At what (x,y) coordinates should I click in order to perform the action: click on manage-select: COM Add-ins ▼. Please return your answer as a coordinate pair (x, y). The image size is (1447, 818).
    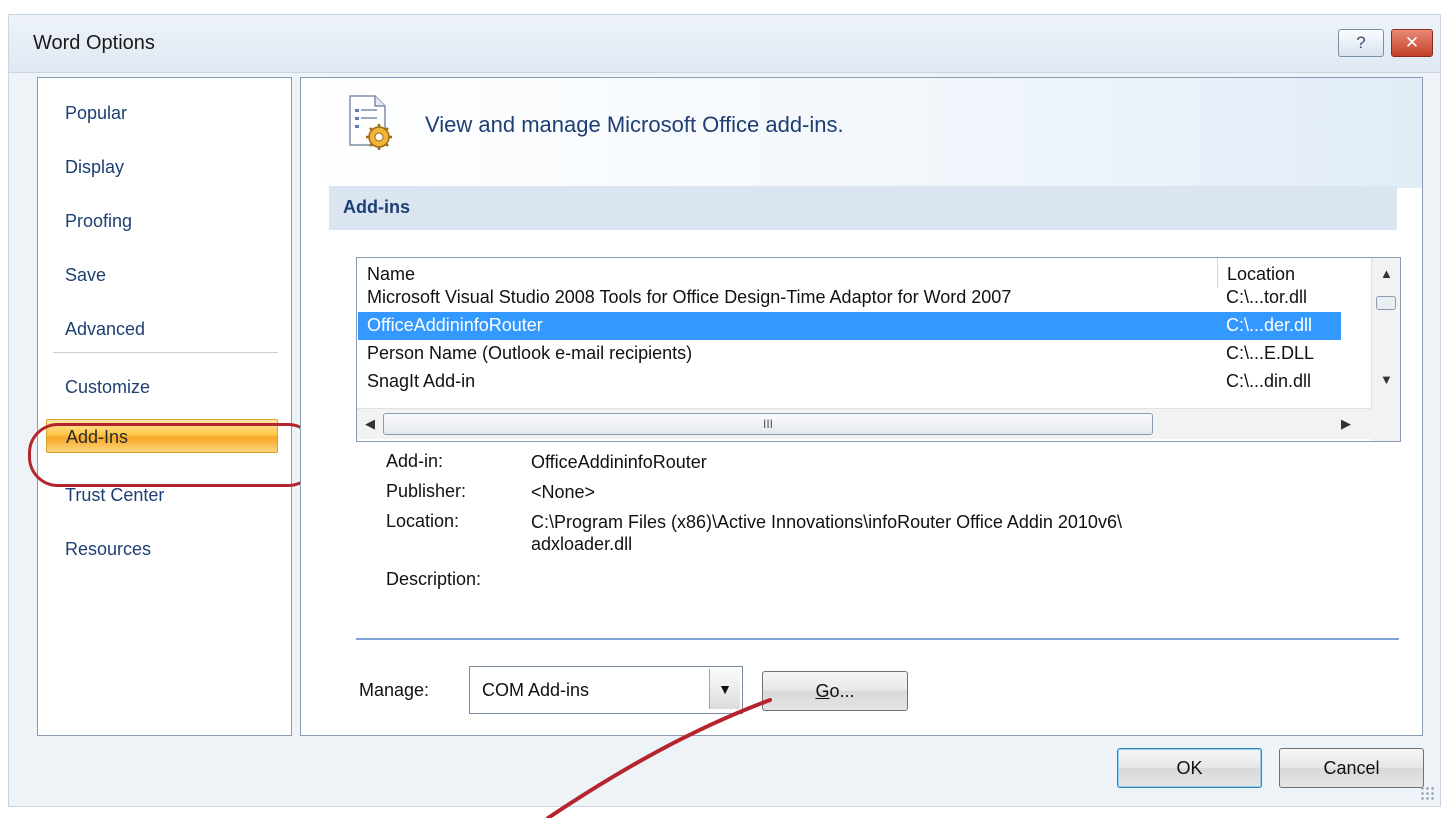
    Looking at the image, I should click on (606, 690).